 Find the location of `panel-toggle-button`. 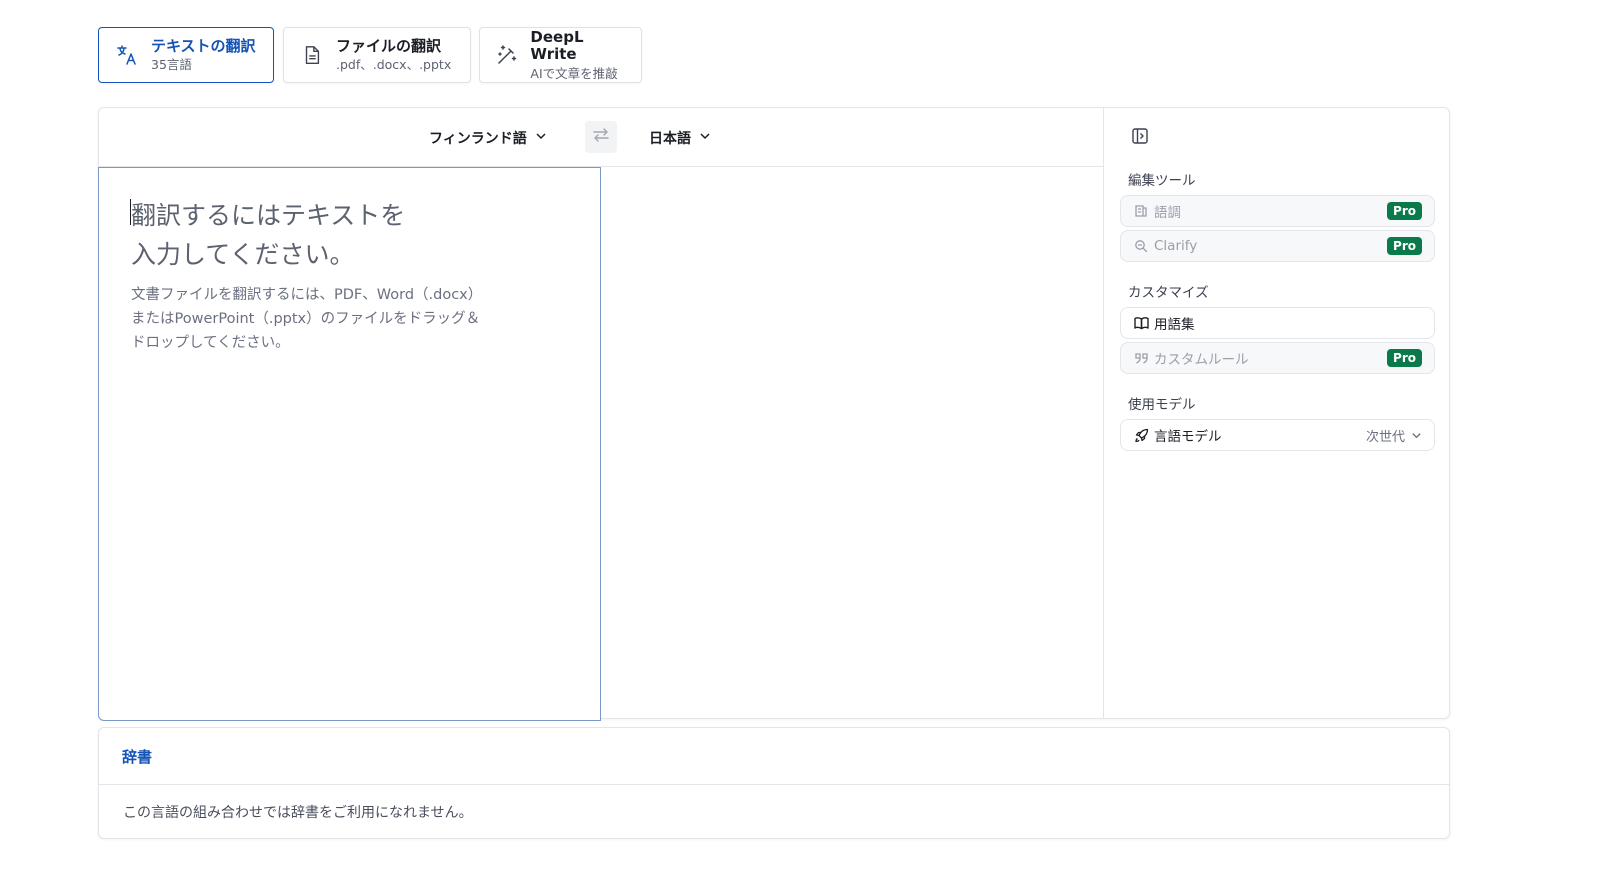

panel-toggle-button is located at coordinates (1140, 138).